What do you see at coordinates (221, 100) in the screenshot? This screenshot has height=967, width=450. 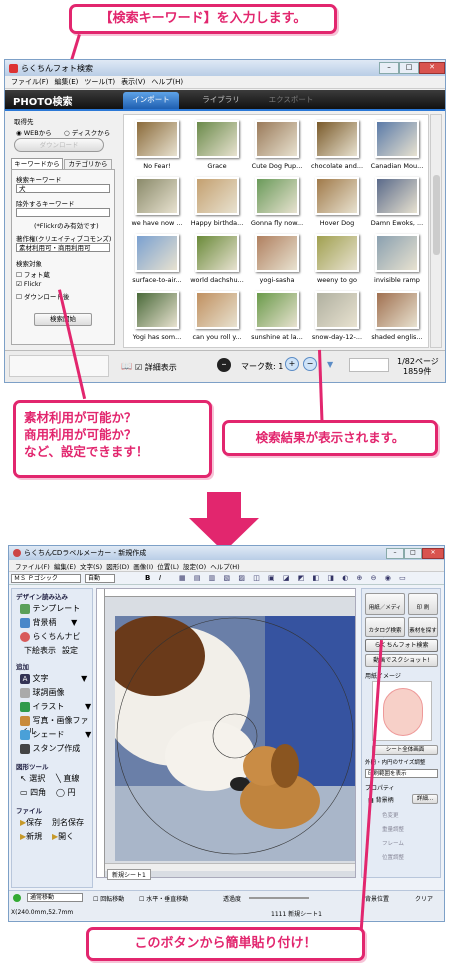 I see `tab-library: ライブラリ` at bounding box center [221, 100].